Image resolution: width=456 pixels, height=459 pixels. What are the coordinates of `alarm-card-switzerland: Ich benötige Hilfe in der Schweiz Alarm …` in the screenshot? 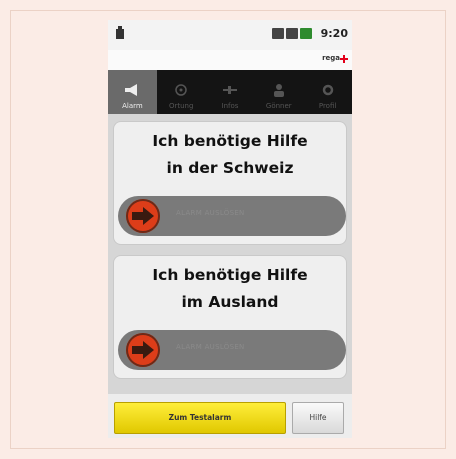 It's located at (230, 183).